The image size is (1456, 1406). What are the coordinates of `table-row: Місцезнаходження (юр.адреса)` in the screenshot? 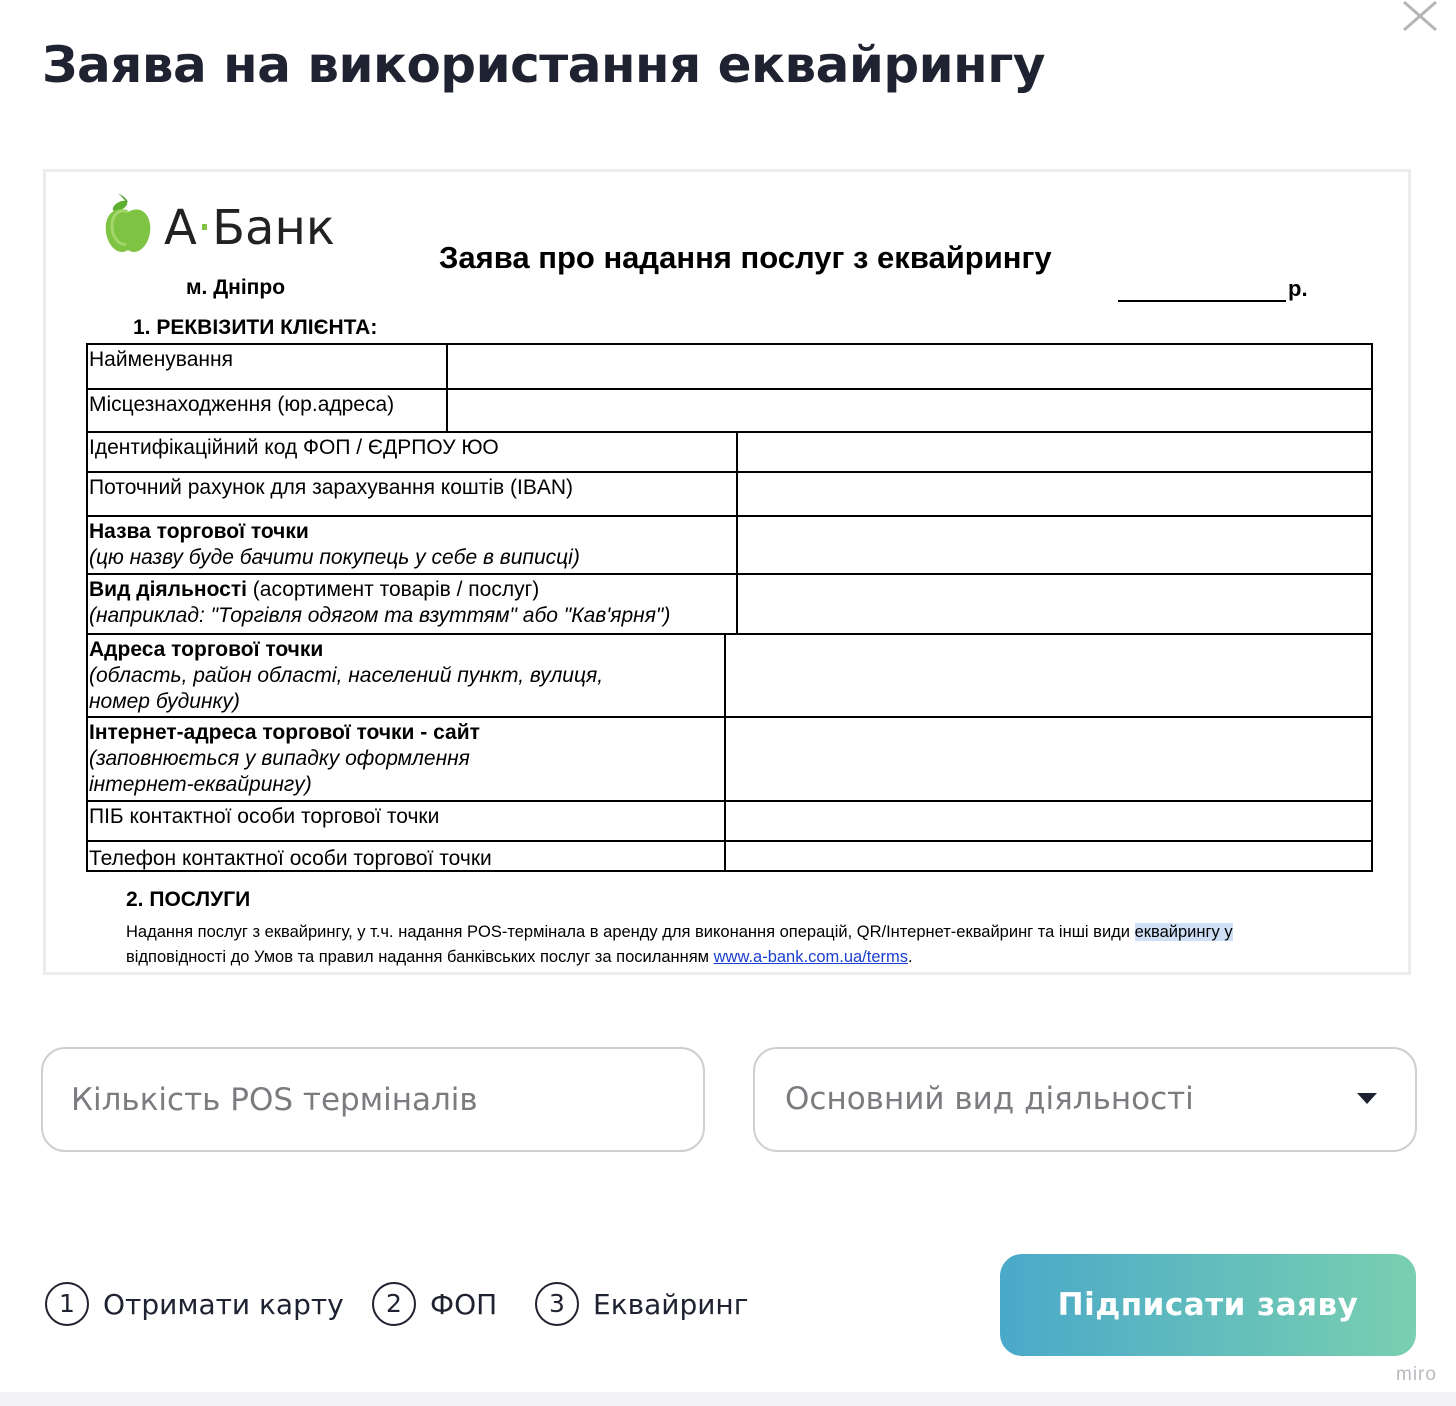 It's located at (729, 409).